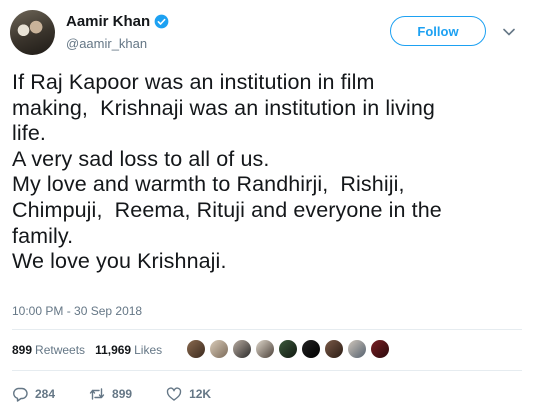 The height and width of the screenshot is (411, 534). I want to click on avatar, so click(32, 32).